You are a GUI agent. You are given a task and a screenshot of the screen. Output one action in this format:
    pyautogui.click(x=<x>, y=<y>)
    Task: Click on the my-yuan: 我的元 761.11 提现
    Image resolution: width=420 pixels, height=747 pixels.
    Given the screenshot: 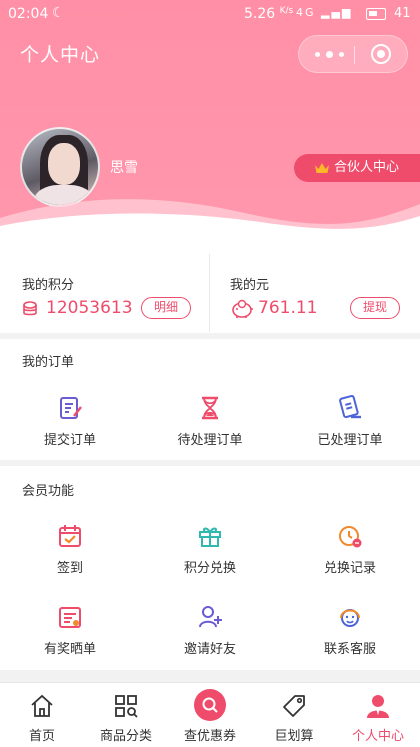 What is the action you would take?
    pyautogui.click(x=315, y=284)
    